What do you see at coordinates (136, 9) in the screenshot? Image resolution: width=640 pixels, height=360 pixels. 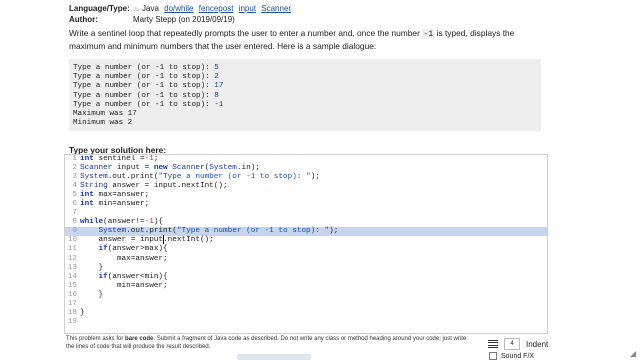 I see `java-cup-icon: ♨` at bounding box center [136, 9].